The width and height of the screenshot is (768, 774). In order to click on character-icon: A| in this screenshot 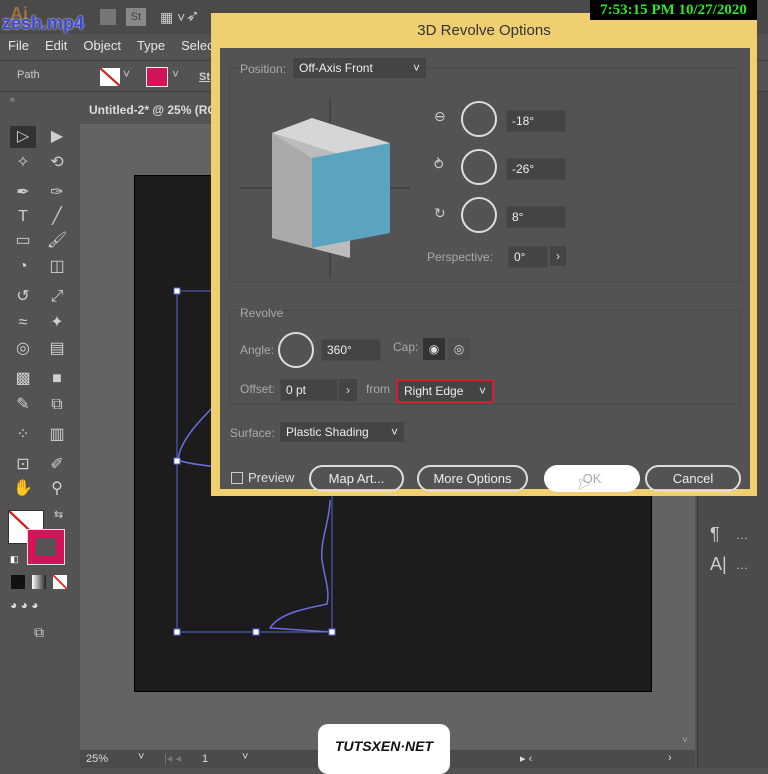, I will do `click(718, 564)`.